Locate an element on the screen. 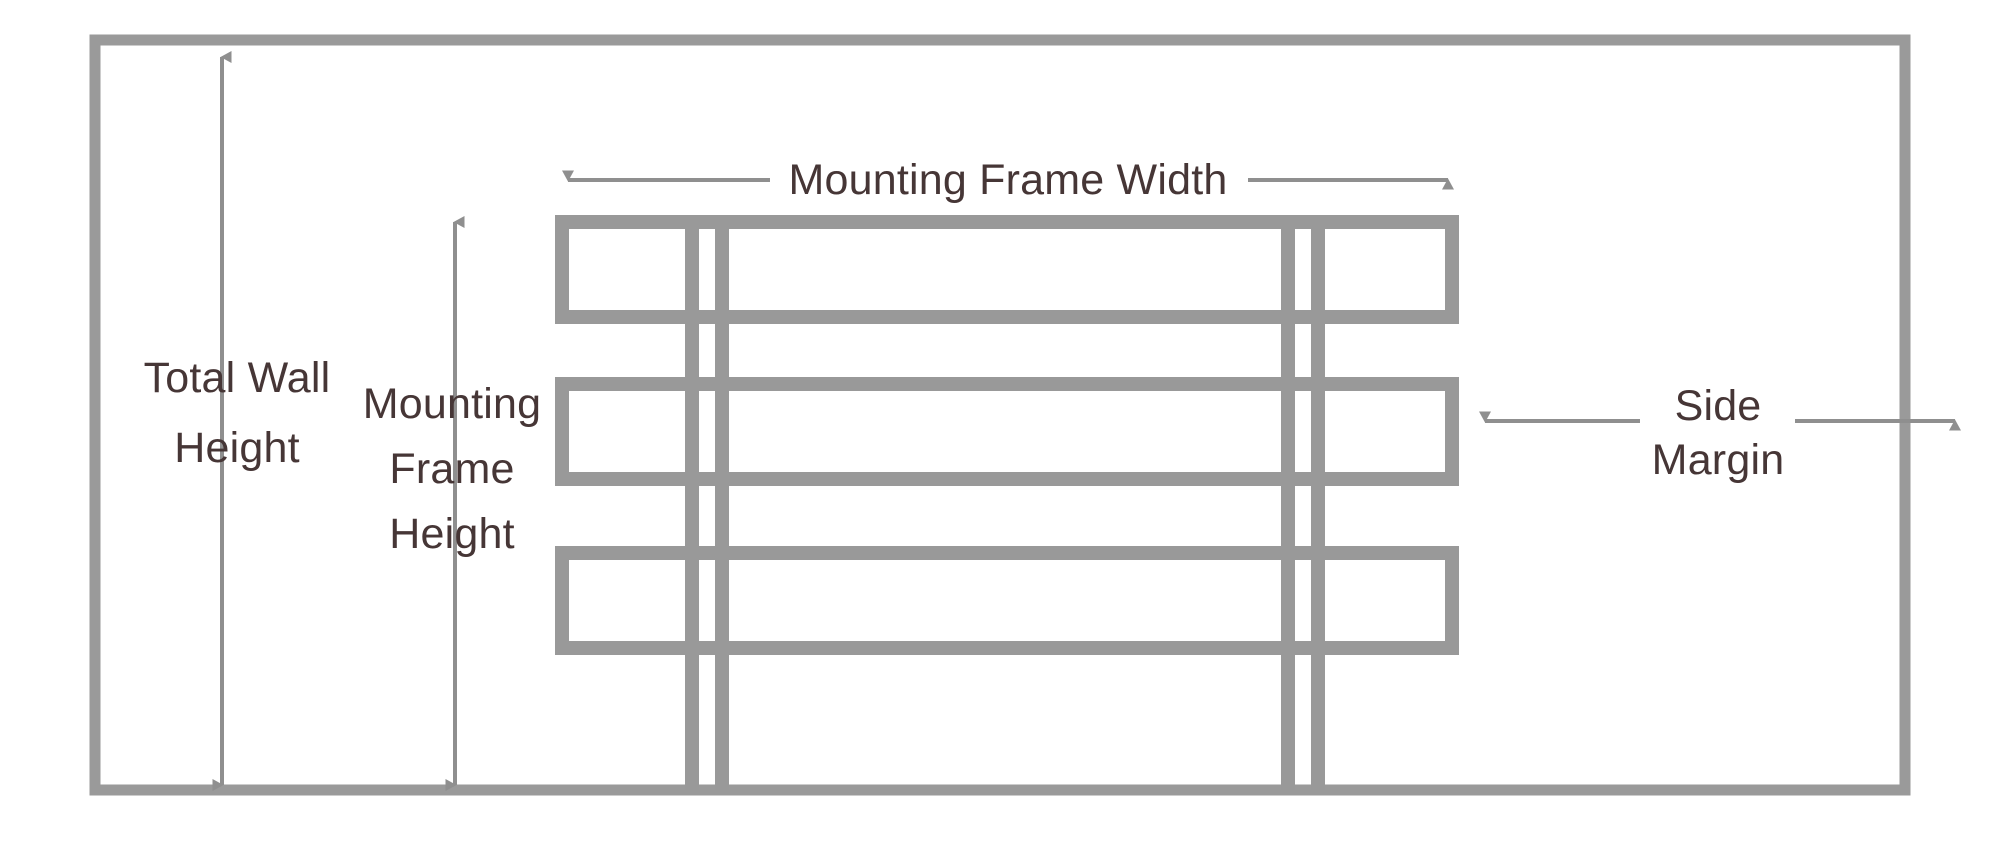  total-wall-height-label-line1: Total Wall is located at coordinates (237, 378).